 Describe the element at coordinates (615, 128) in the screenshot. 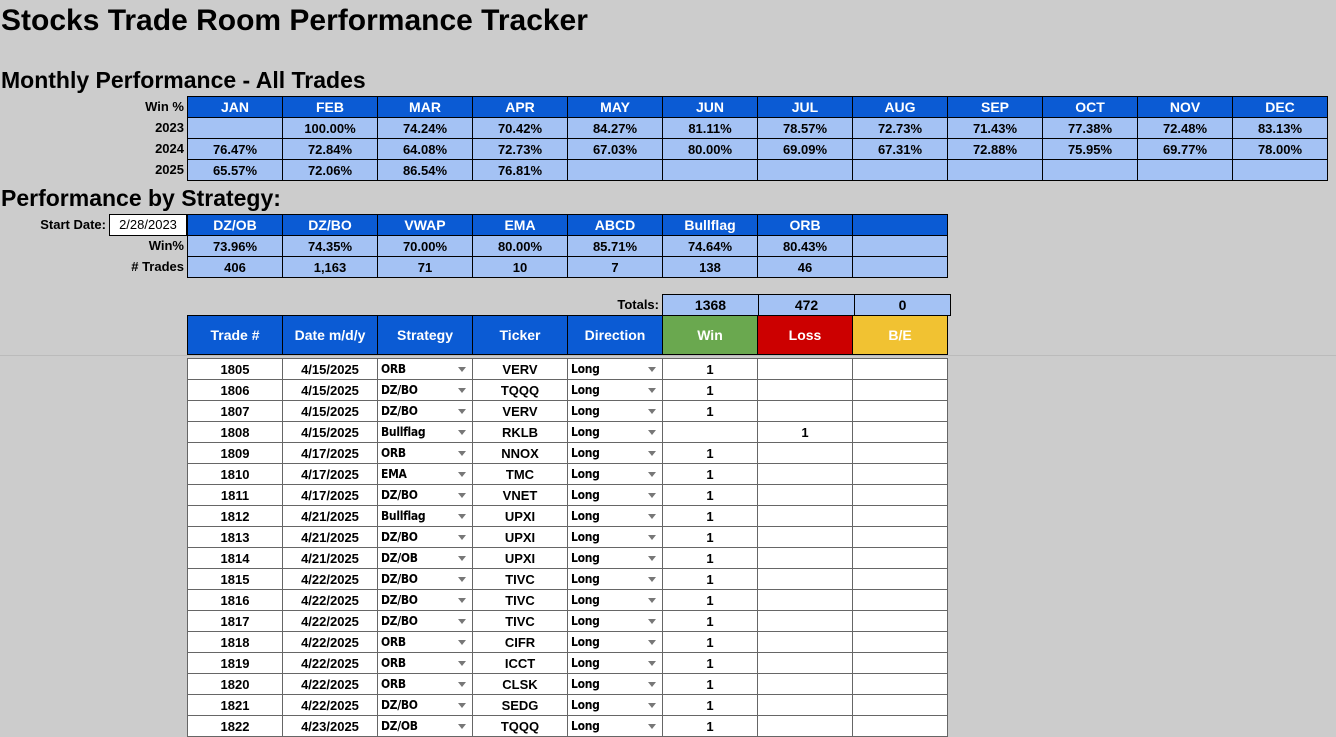

I see `monthly-cell: 84.27%` at that location.